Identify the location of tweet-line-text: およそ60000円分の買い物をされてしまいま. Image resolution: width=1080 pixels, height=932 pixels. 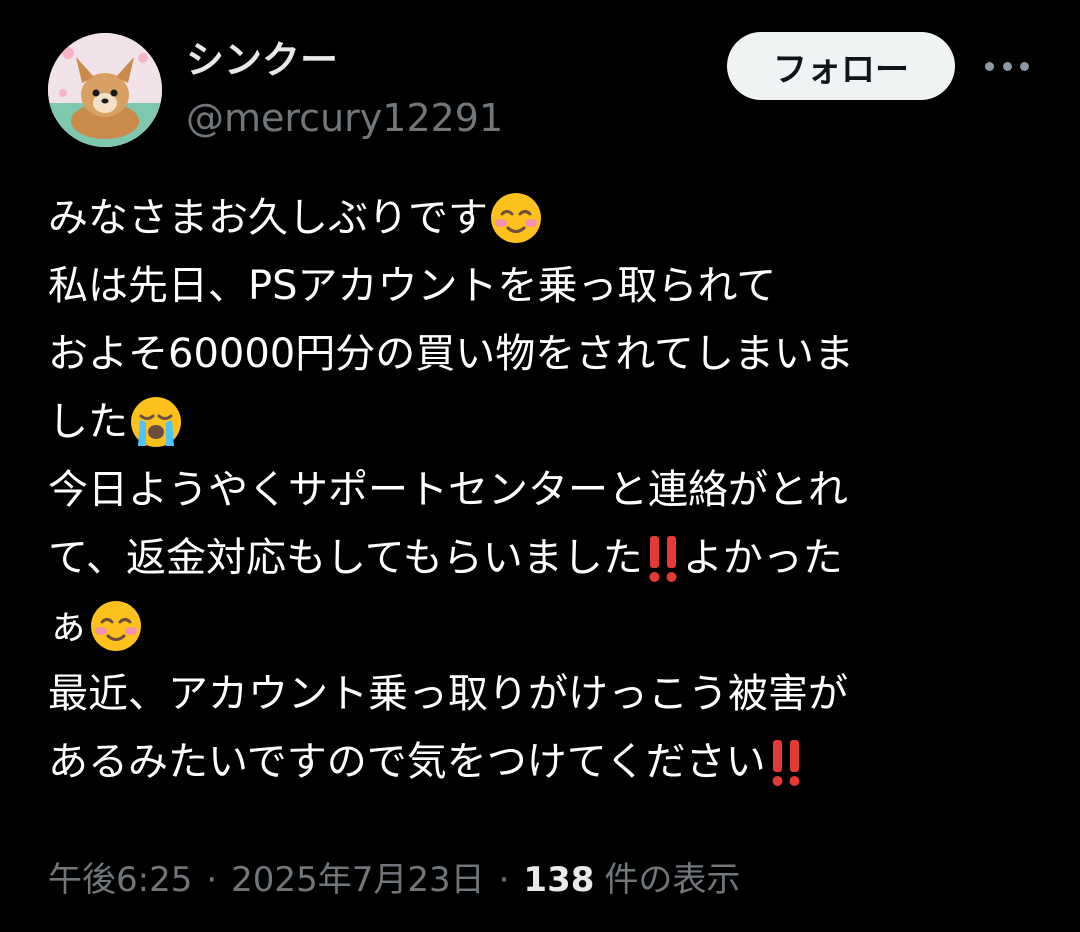
(451, 354).